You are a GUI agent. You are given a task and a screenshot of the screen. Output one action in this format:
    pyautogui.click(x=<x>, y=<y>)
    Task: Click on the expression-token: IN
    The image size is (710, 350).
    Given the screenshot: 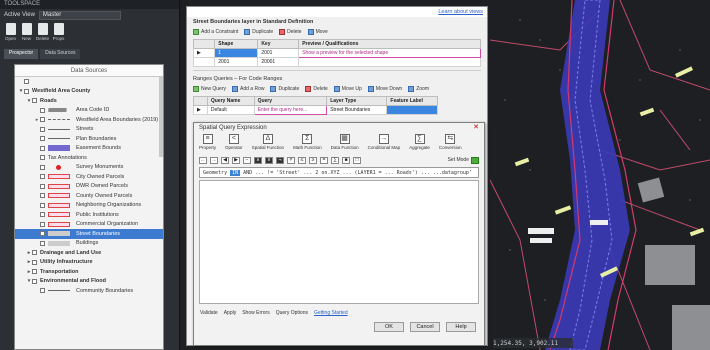 What is the action you would take?
    pyautogui.click(x=235, y=173)
    